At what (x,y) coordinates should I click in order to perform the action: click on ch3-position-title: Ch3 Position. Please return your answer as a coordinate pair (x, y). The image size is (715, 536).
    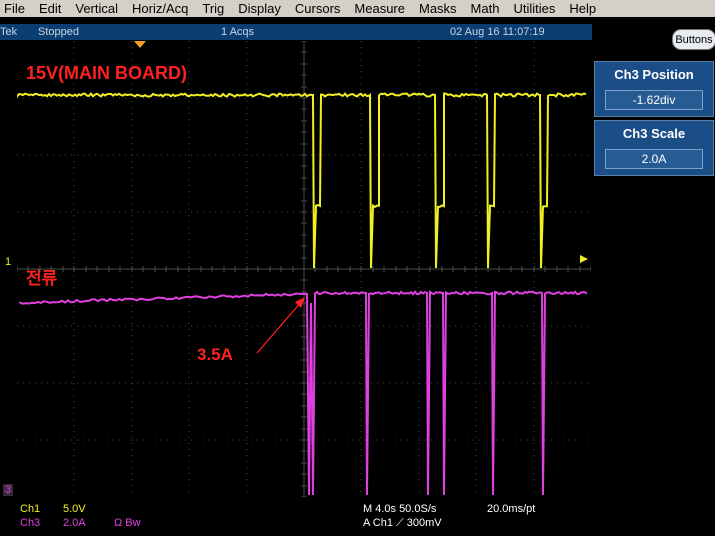
    Looking at the image, I should click on (654, 74).